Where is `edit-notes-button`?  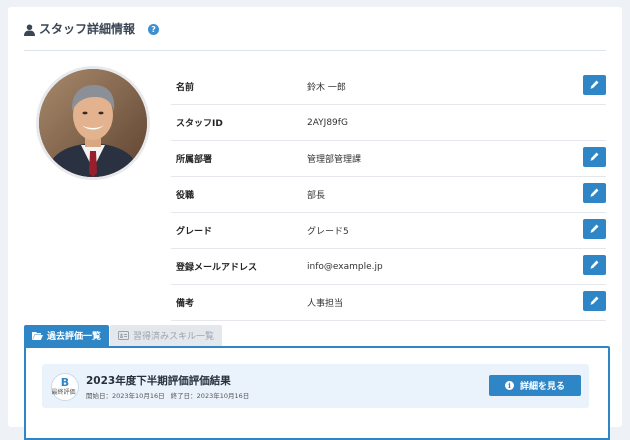 edit-notes-button is located at coordinates (594, 300).